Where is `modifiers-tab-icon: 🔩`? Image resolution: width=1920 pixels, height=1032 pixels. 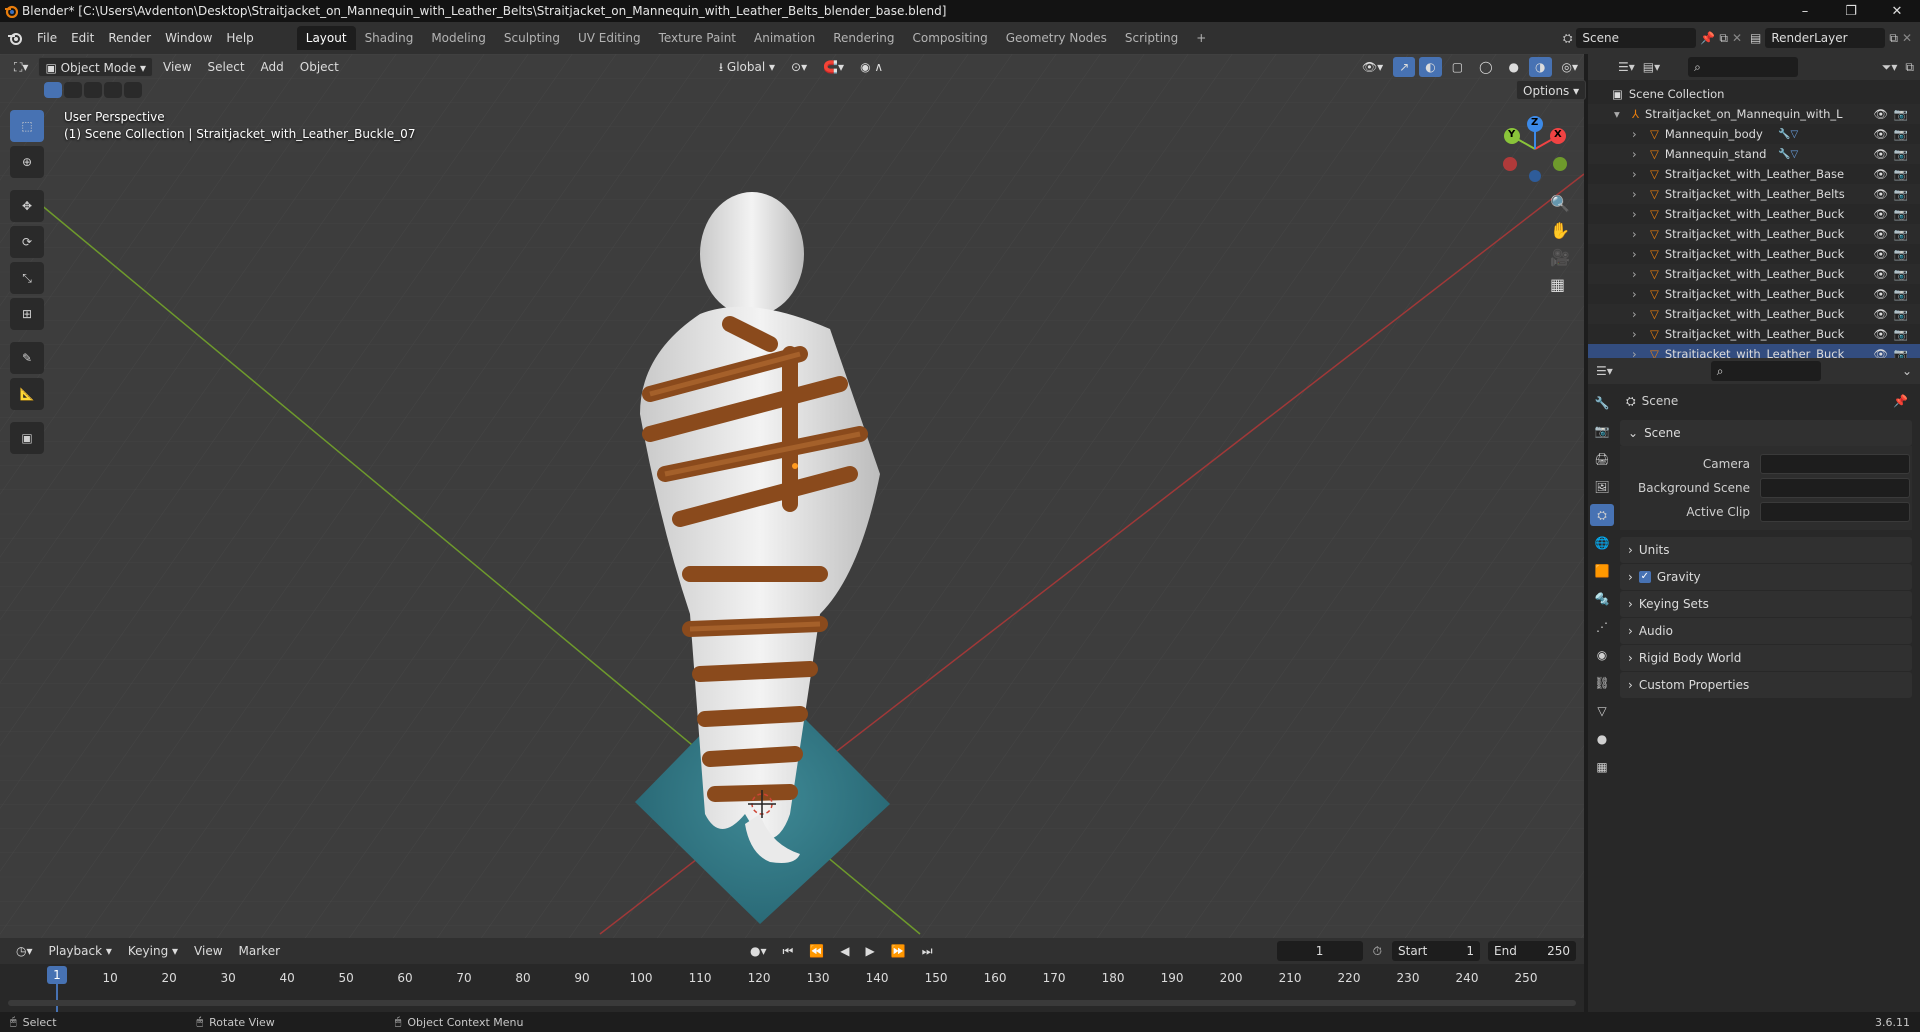
modifiers-tab-icon: 🔩 is located at coordinates (1602, 599).